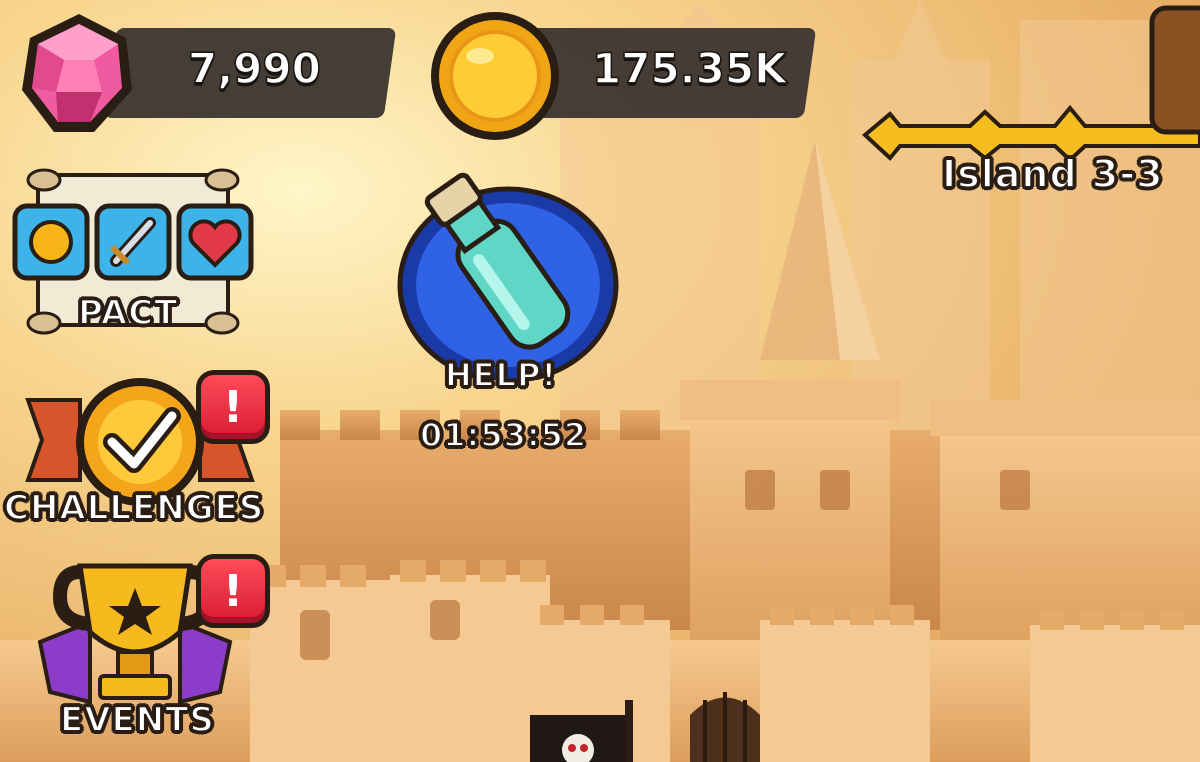  I want to click on help-timer: 01:53:52, so click(503, 435).